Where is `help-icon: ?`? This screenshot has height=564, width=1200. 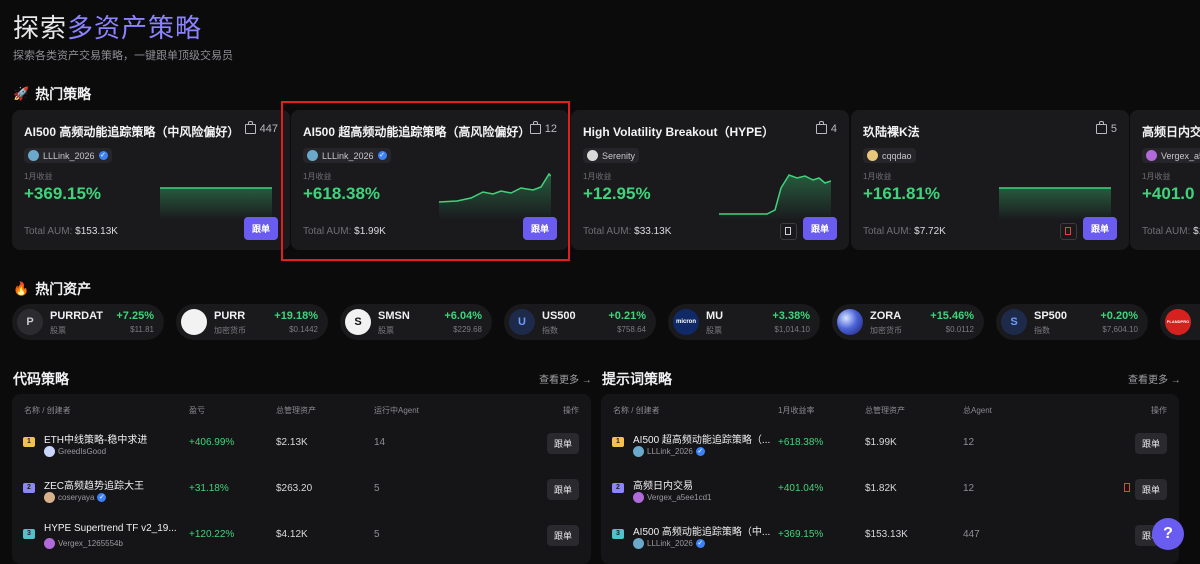
help-icon: ? is located at coordinates (1168, 534).